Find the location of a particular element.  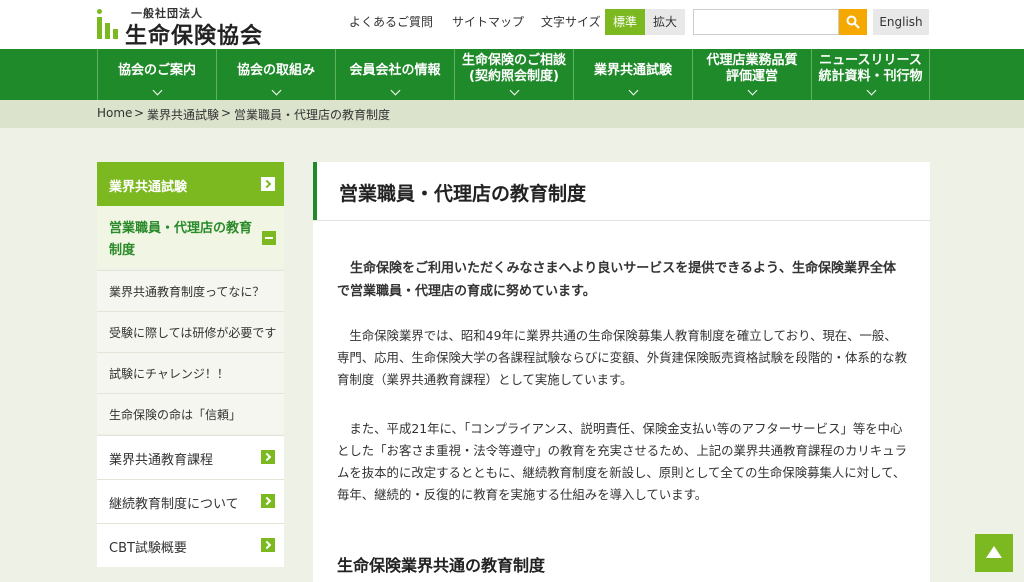

nav-item-agency-quality: 代理店業務品質 評価運営 is located at coordinates (751, 74).